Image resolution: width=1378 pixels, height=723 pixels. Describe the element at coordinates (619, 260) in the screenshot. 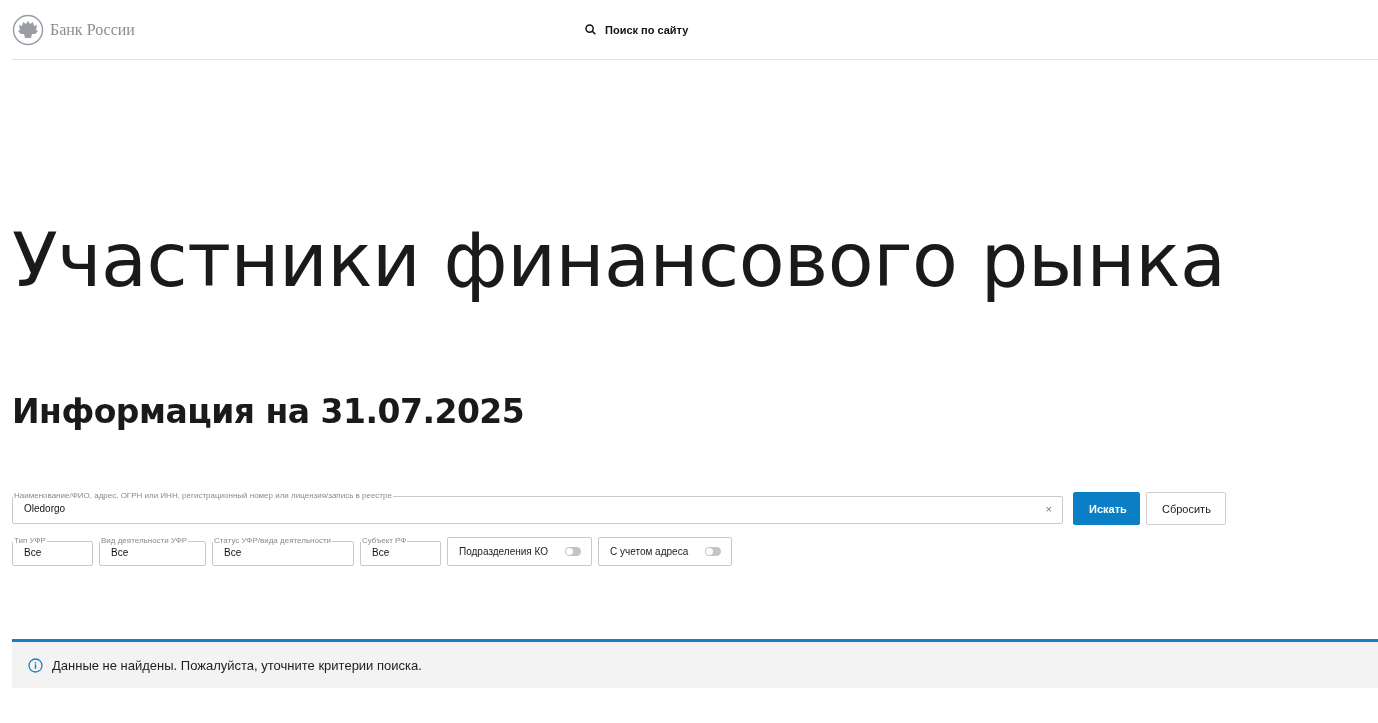

I see `page-title: Участники финансового рынка` at that location.